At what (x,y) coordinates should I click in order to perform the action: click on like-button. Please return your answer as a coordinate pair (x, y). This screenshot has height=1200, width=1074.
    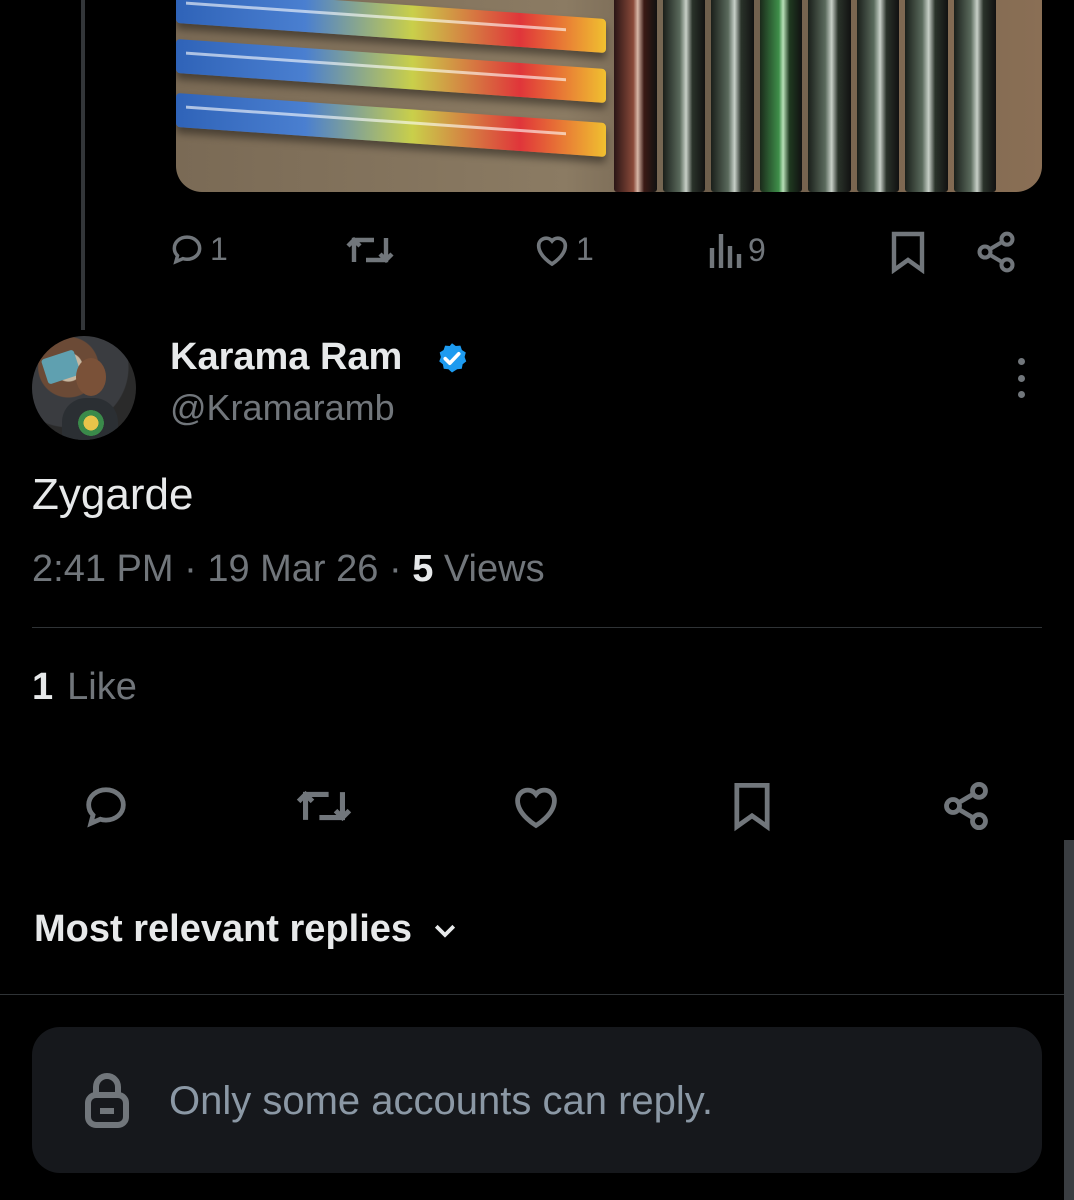
    Looking at the image, I should click on (536, 806).